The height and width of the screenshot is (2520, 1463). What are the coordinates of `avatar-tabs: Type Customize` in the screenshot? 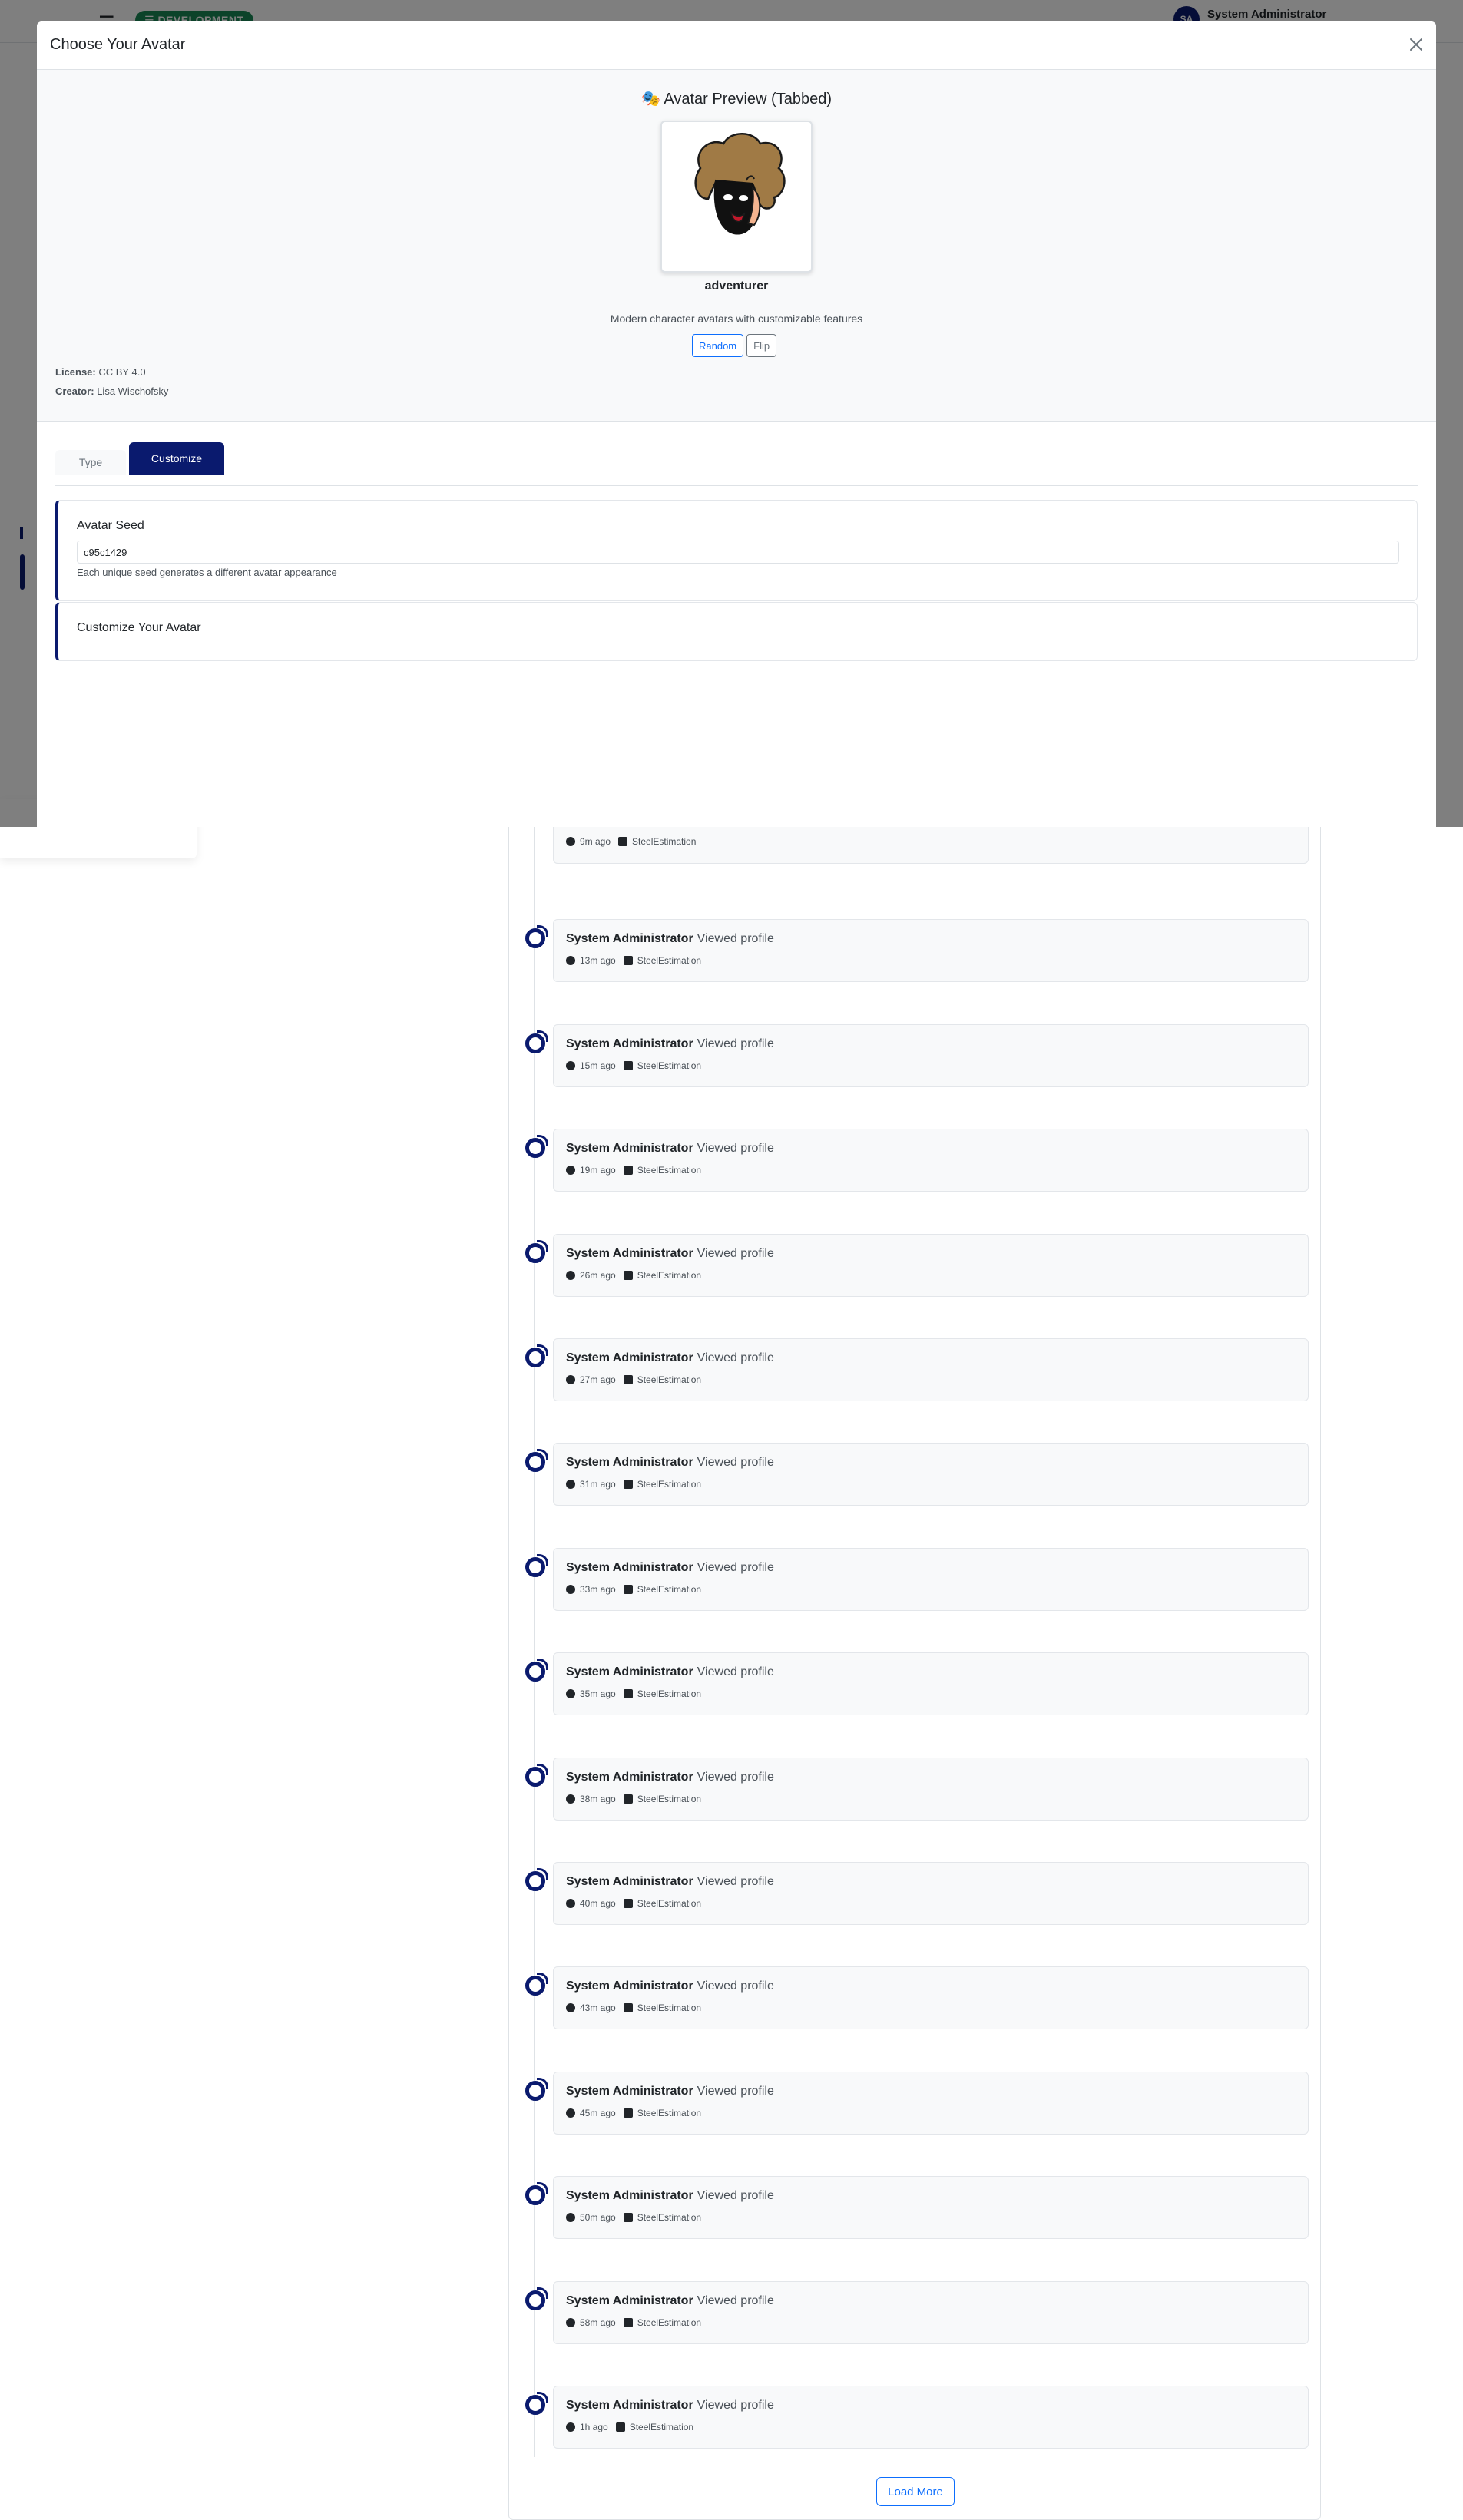 It's located at (736, 464).